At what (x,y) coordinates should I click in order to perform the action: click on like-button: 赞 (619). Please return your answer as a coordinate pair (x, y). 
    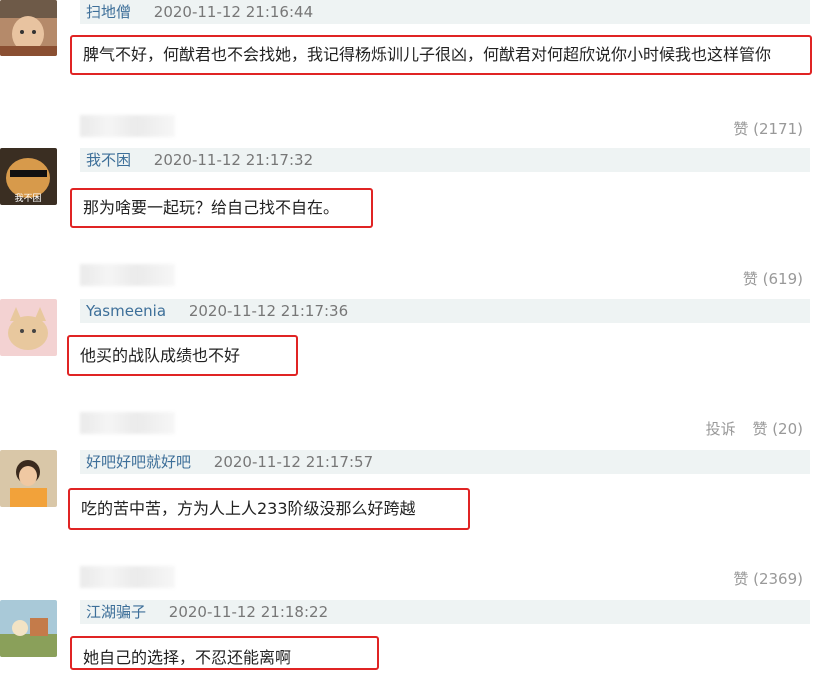
    Looking at the image, I should click on (773, 279).